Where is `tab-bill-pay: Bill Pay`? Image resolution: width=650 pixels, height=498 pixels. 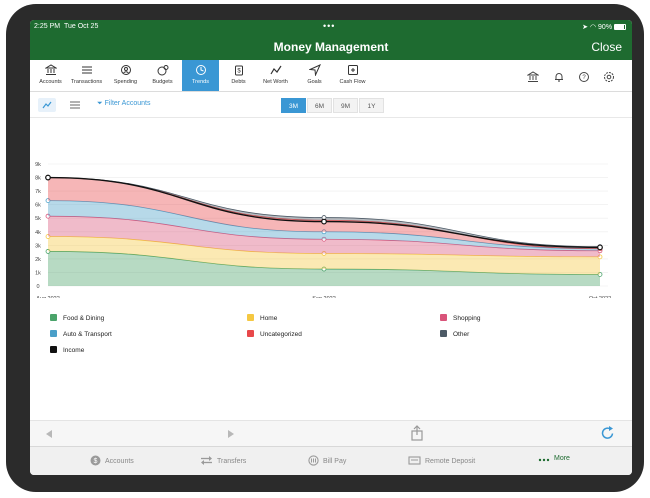 tab-bill-pay: Bill Pay is located at coordinates (327, 460).